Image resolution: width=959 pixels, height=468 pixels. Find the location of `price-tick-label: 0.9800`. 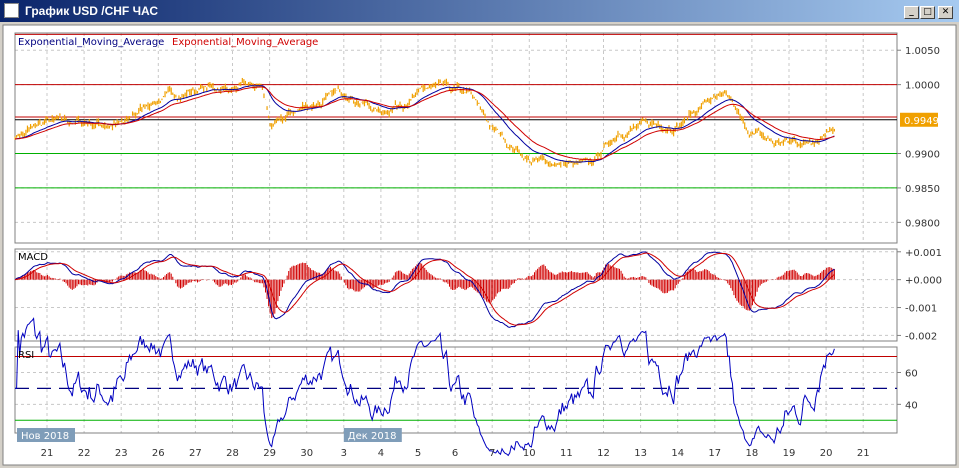

price-tick-label: 0.9800 is located at coordinates (922, 223).